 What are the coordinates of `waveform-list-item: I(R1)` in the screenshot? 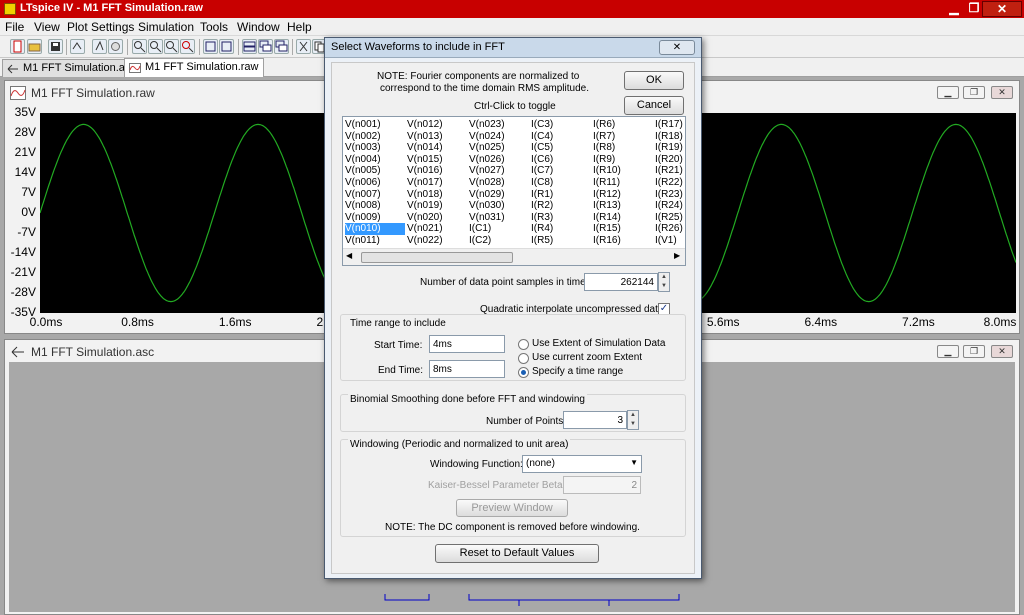 It's located at (561, 195).